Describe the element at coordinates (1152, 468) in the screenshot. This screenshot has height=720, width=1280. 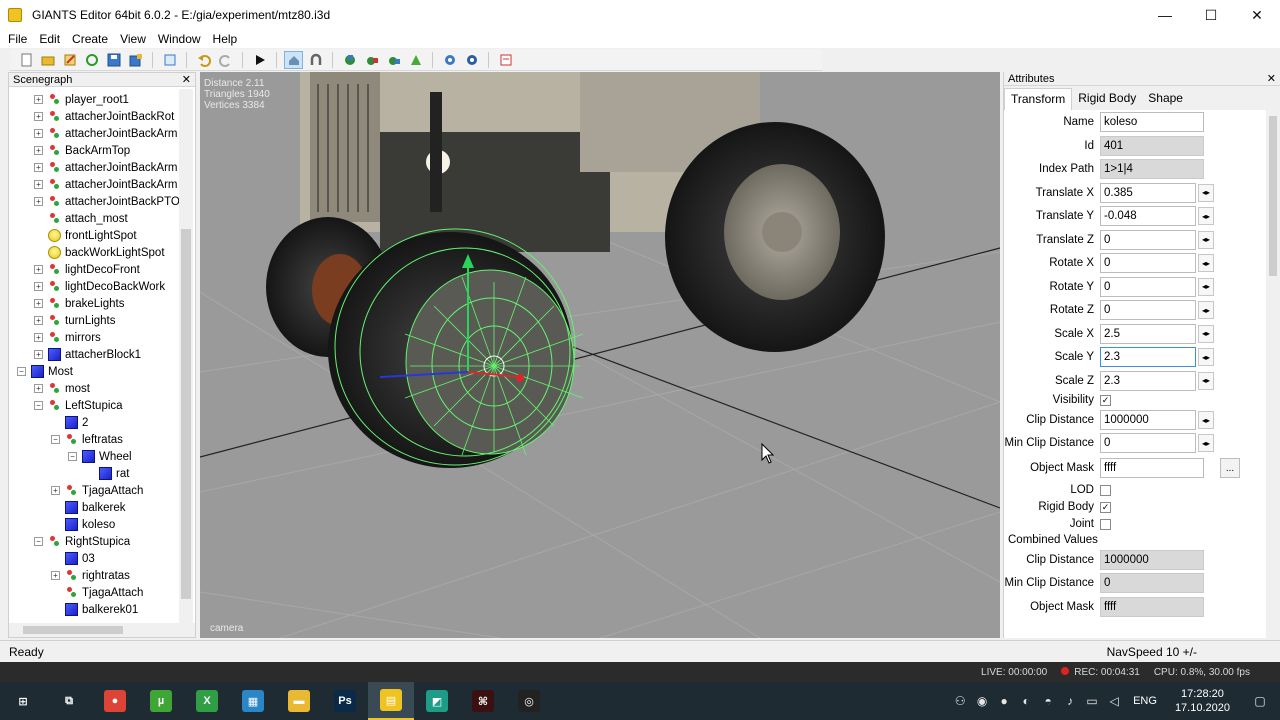
I see `object-mask-input` at that location.